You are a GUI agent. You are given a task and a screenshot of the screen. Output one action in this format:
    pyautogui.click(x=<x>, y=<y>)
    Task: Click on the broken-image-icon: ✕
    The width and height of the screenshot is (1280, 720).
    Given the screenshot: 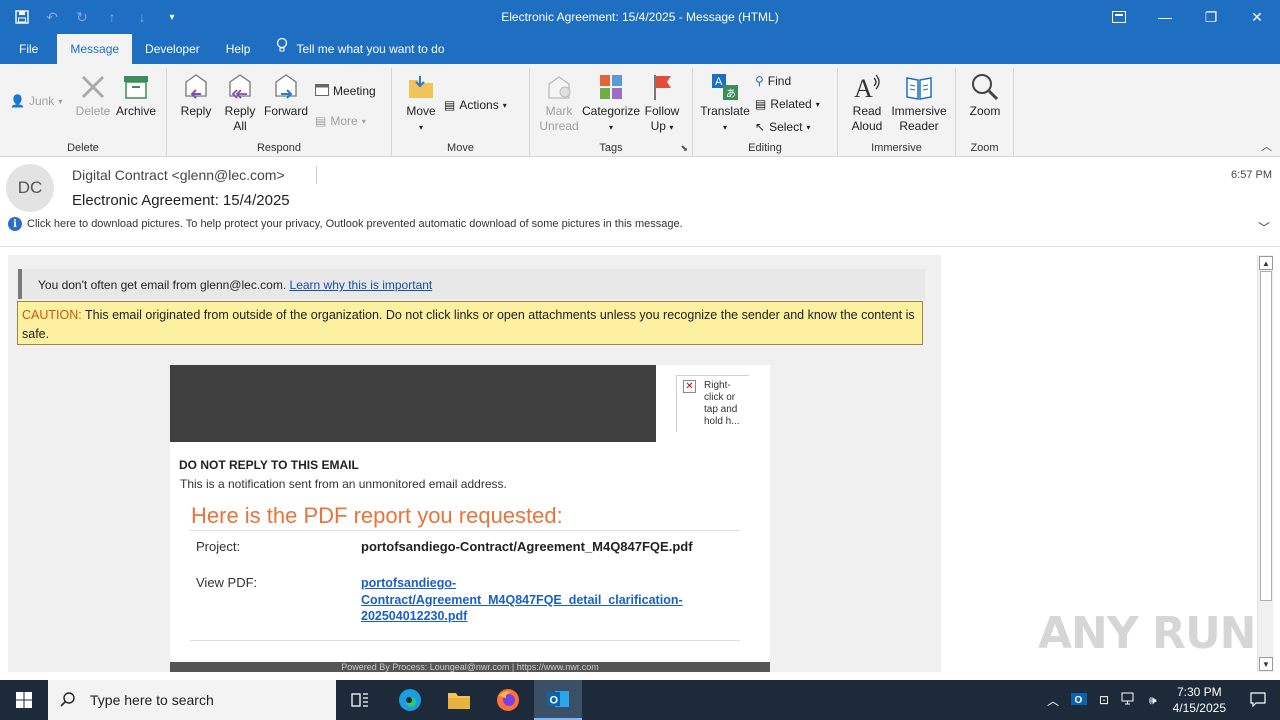 What is the action you would take?
    pyautogui.click(x=689, y=386)
    